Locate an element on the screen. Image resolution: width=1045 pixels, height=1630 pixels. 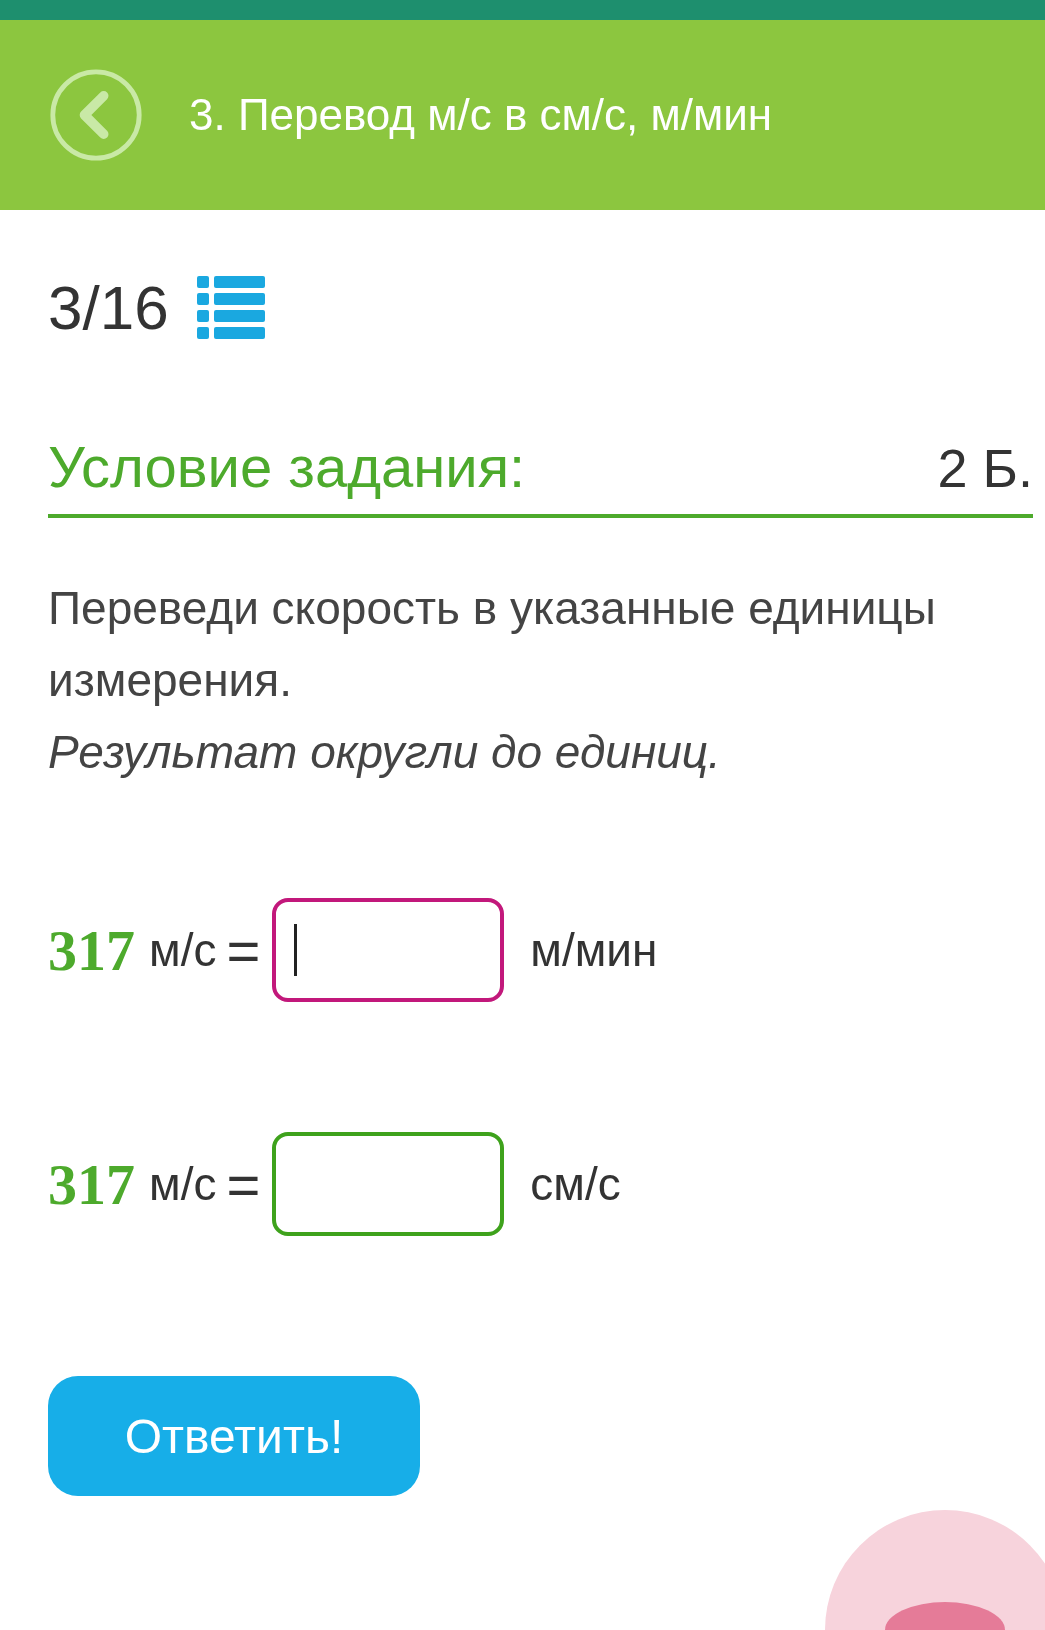
unit-label: м/мин is located at coordinates (594, 950).